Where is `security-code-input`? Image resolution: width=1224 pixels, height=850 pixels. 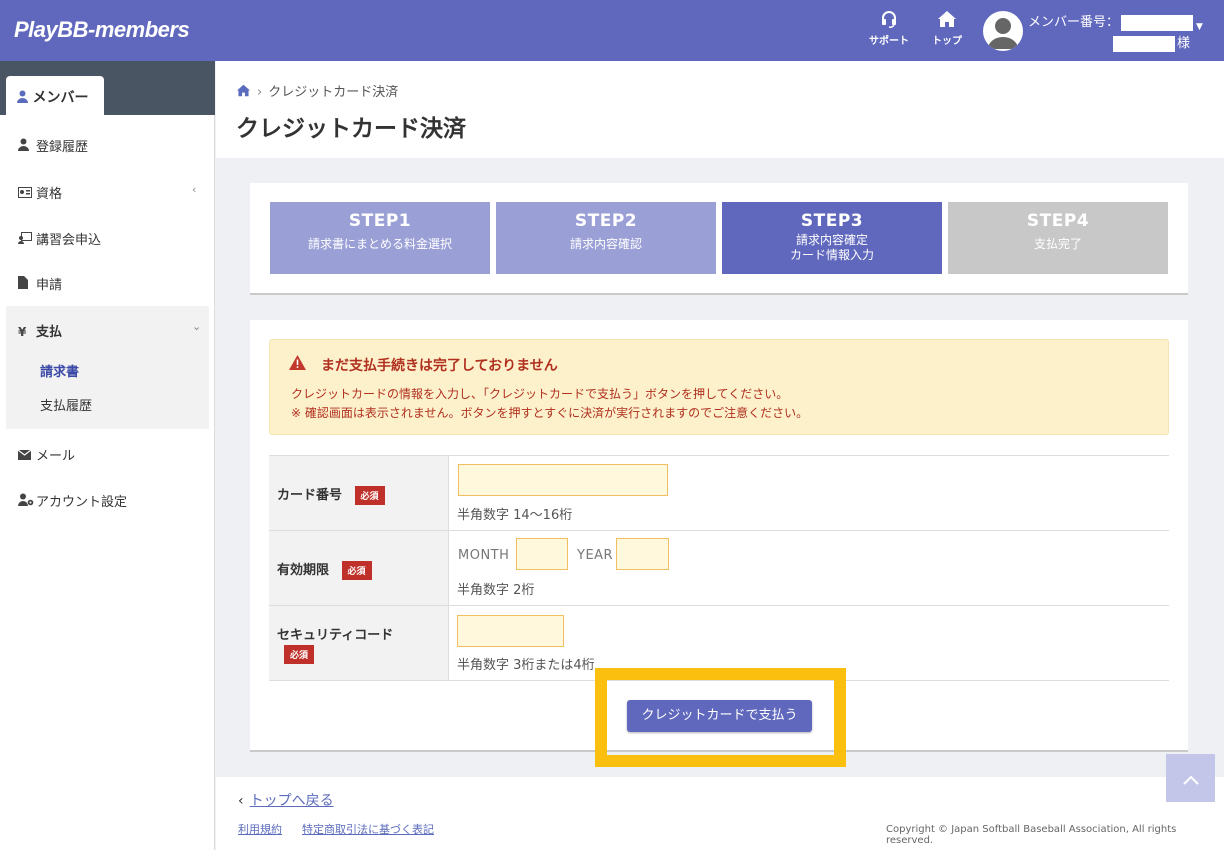
security-code-input is located at coordinates (510, 631).